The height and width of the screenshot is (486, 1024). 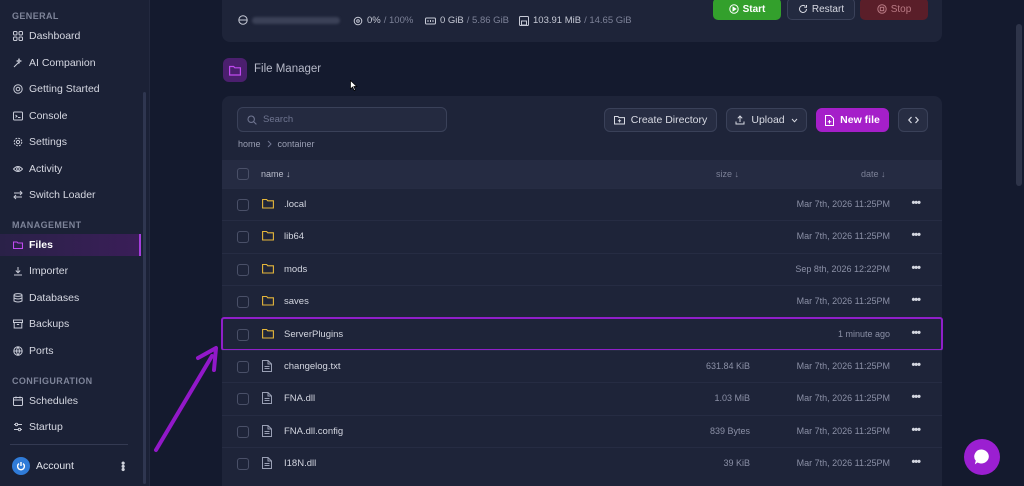 I want to click on file-name: mods, so click(x=295, y=269).